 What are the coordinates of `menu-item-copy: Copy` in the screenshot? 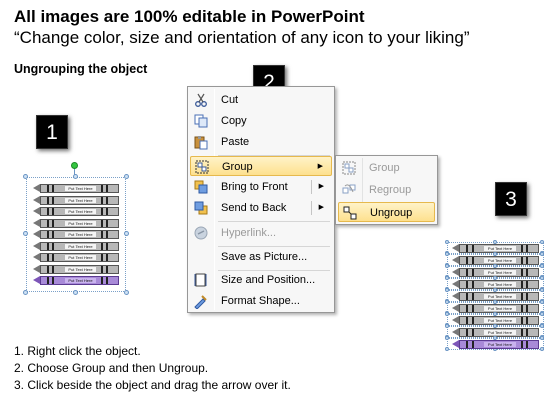 It's located at (261, 121).